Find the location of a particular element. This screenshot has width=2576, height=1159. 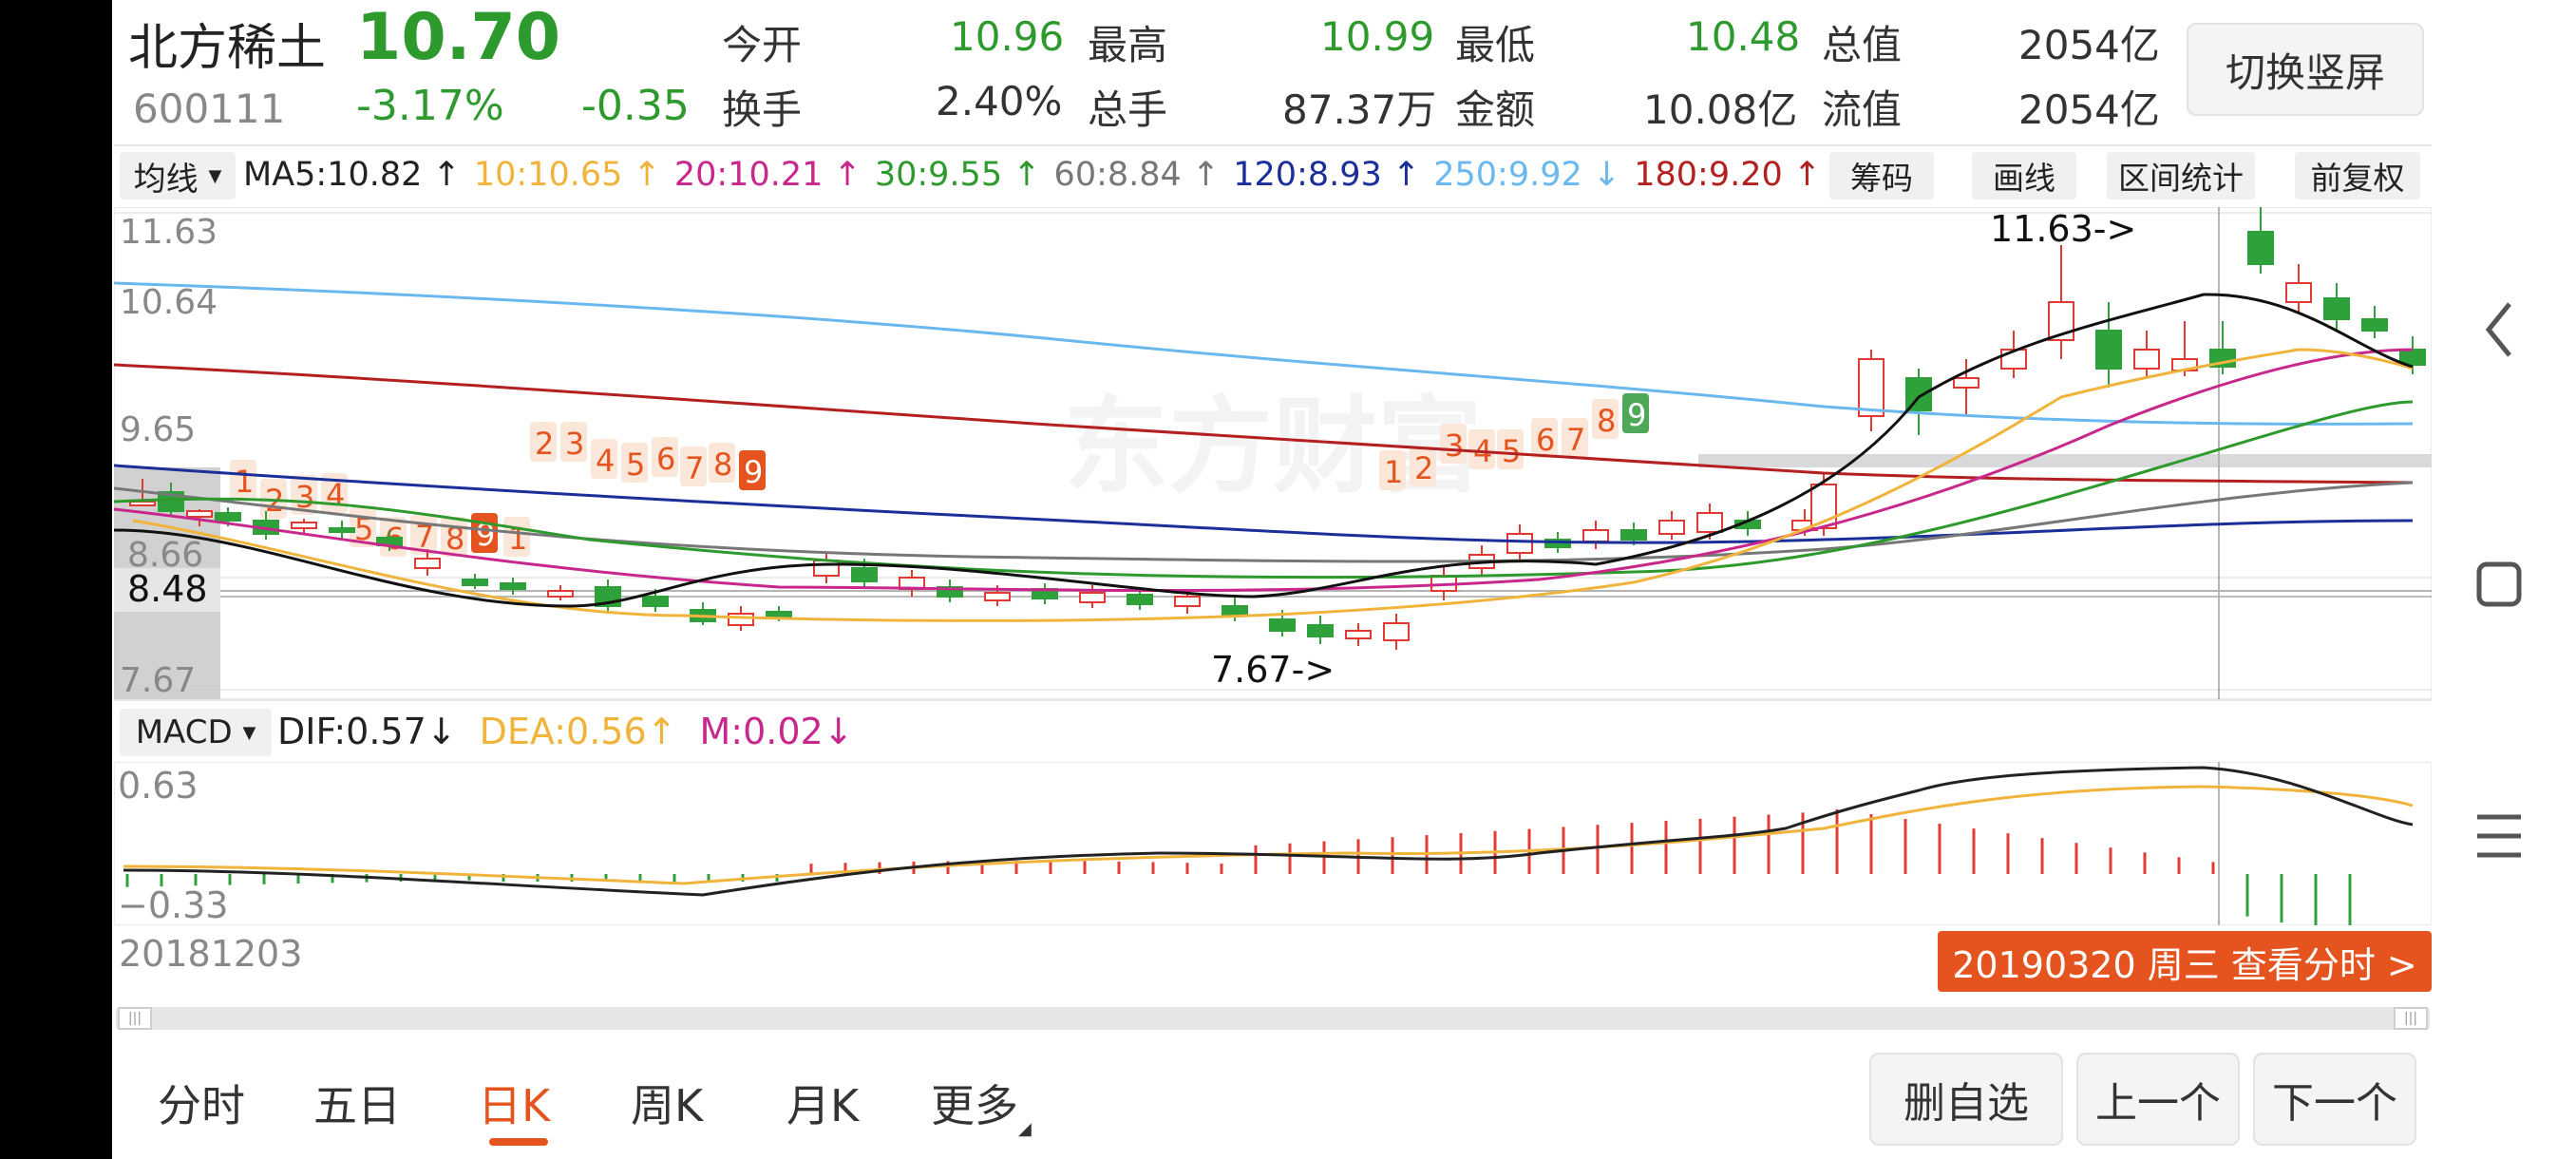

quote-label-float-cap: 流值 is located at coordinates (1862, 109).